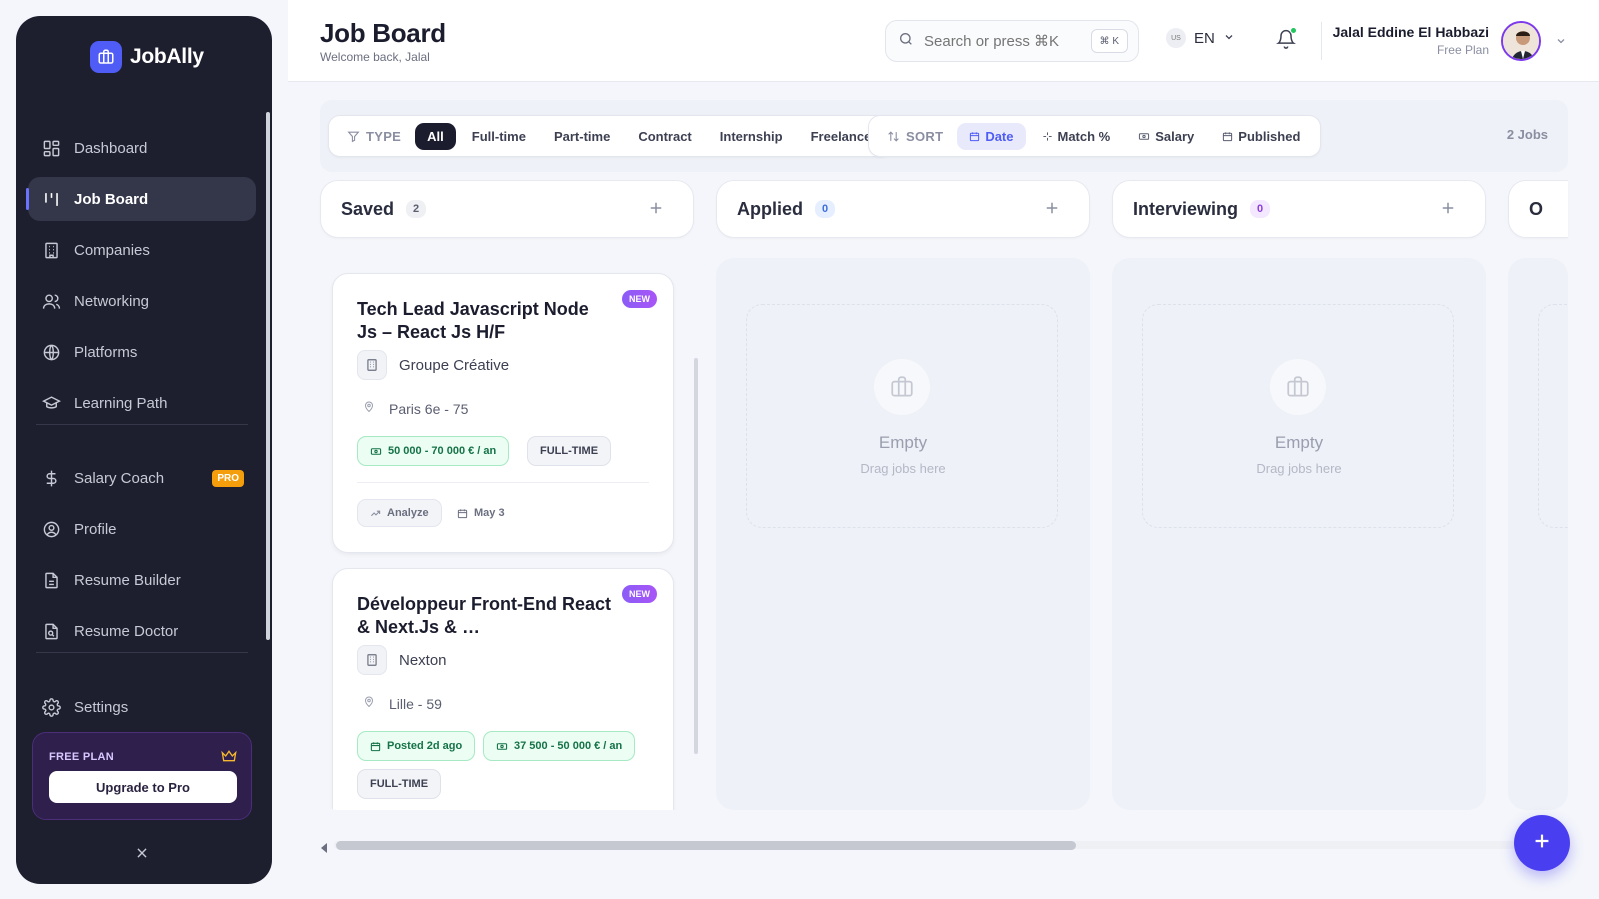 Image resolution: width=1599 pixels, height=899 pixels. Describe the element at coordinates (893, 136) in the screenshot. I see `sort-icon` at that location.